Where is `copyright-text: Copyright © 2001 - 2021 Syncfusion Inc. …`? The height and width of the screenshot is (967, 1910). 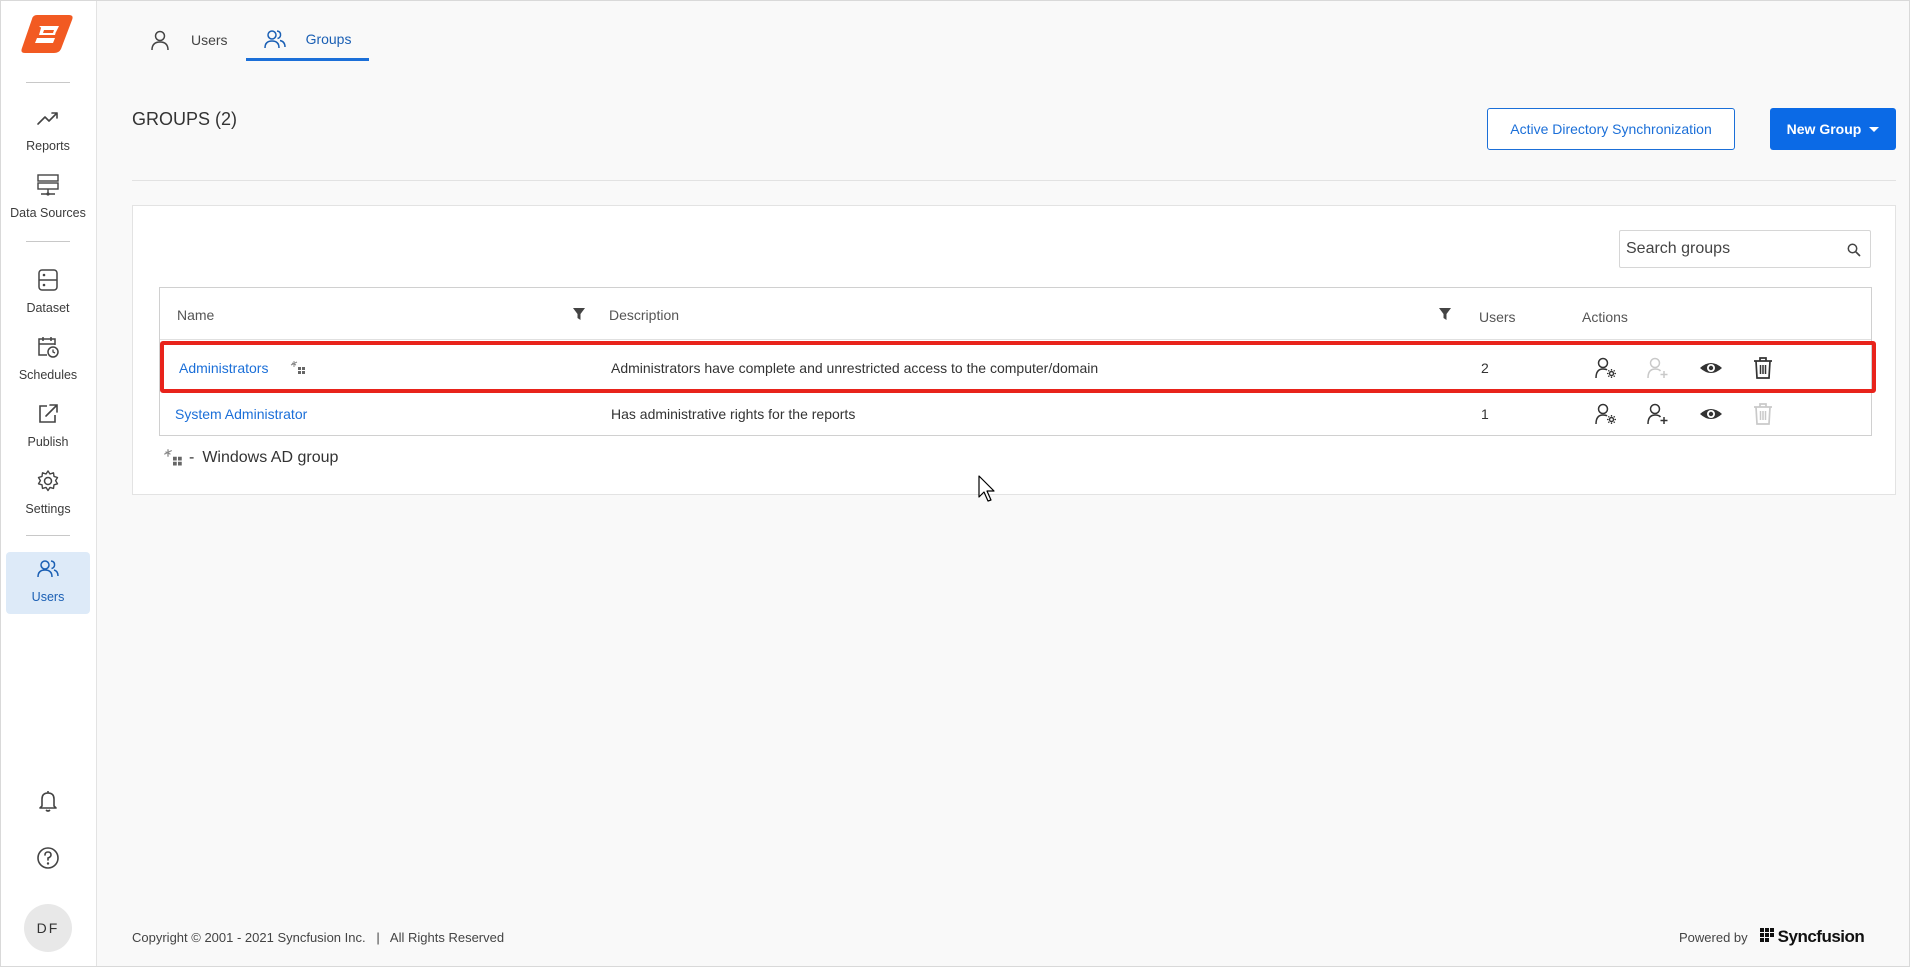 copyright-text: Copyright © 2001 - 2021 Syncfusion Inc. … is located at coordinates (318, 937).